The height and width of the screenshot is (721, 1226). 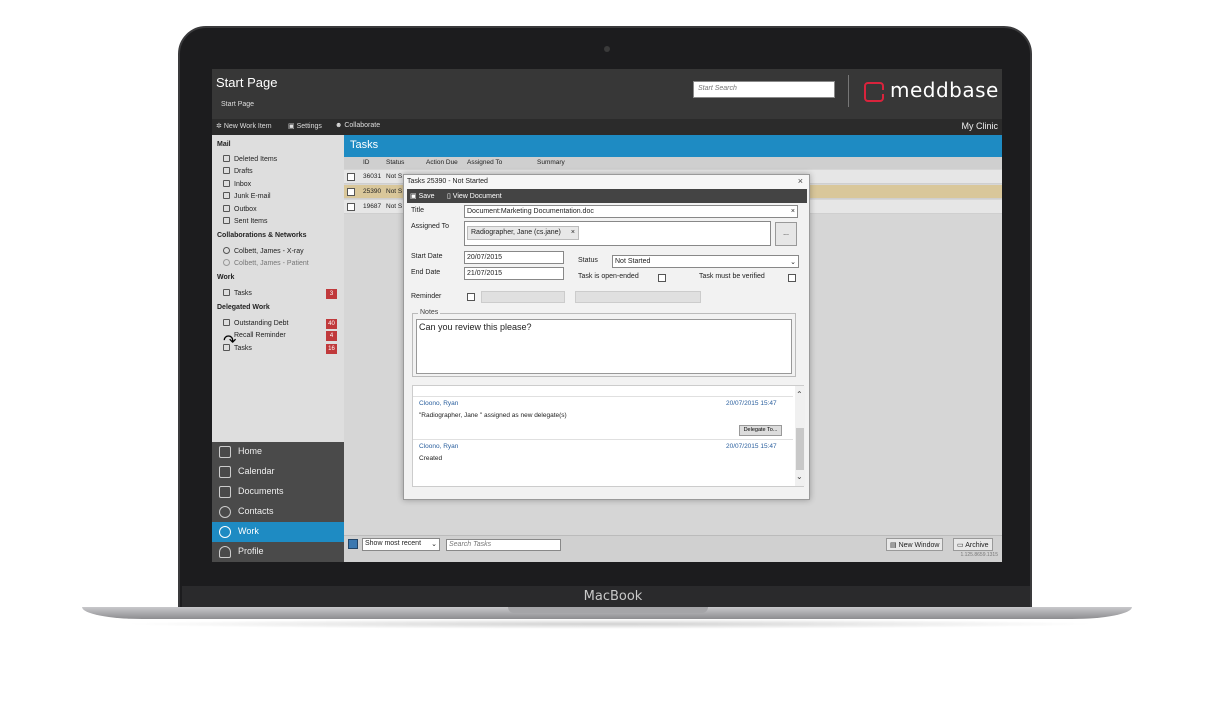 I want to click on camera, so click(x=607, y=49).